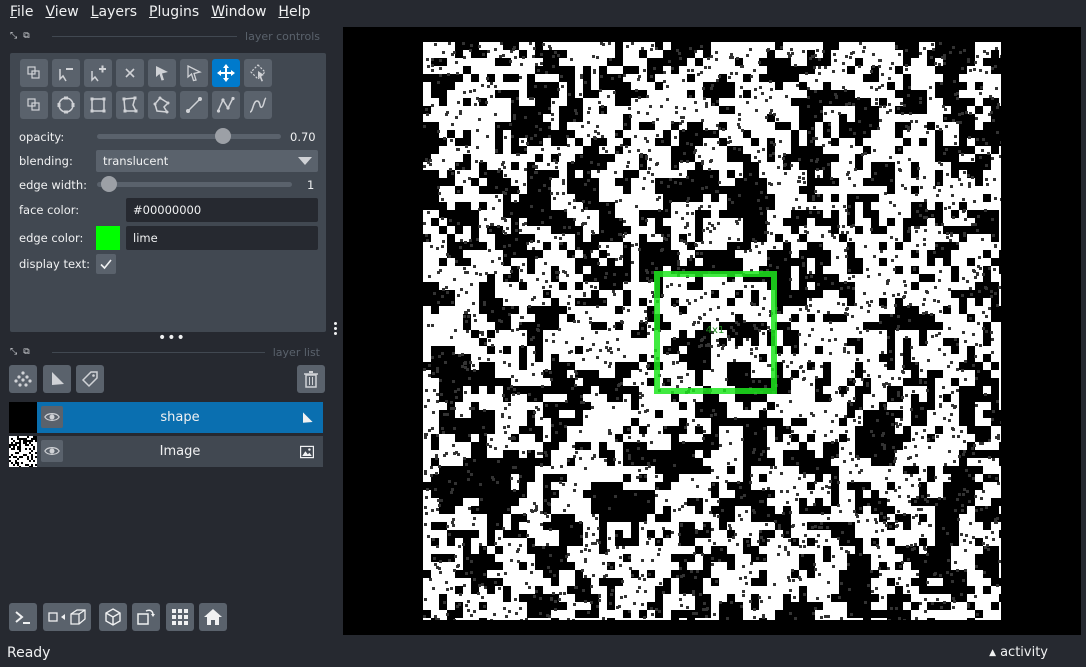  I want to click on layer-controls-title: layer controls, so click(282, 36).